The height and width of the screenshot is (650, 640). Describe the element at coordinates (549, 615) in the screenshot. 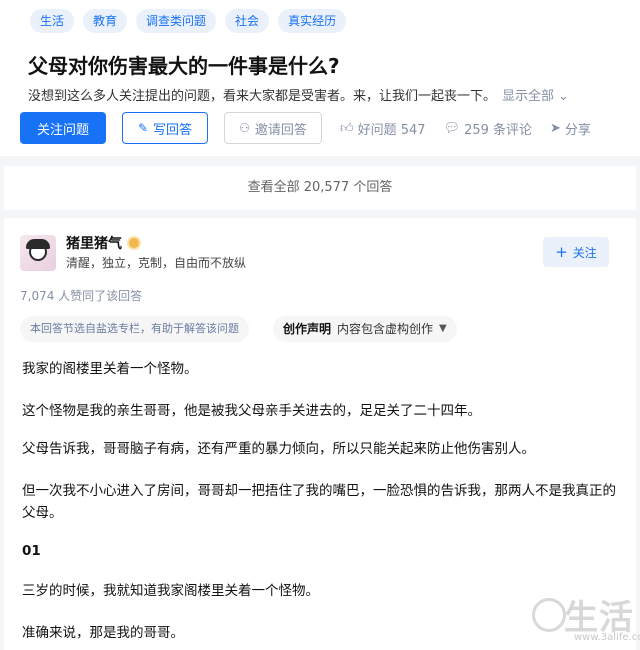

I see `watermark-logo-shape` at that location.